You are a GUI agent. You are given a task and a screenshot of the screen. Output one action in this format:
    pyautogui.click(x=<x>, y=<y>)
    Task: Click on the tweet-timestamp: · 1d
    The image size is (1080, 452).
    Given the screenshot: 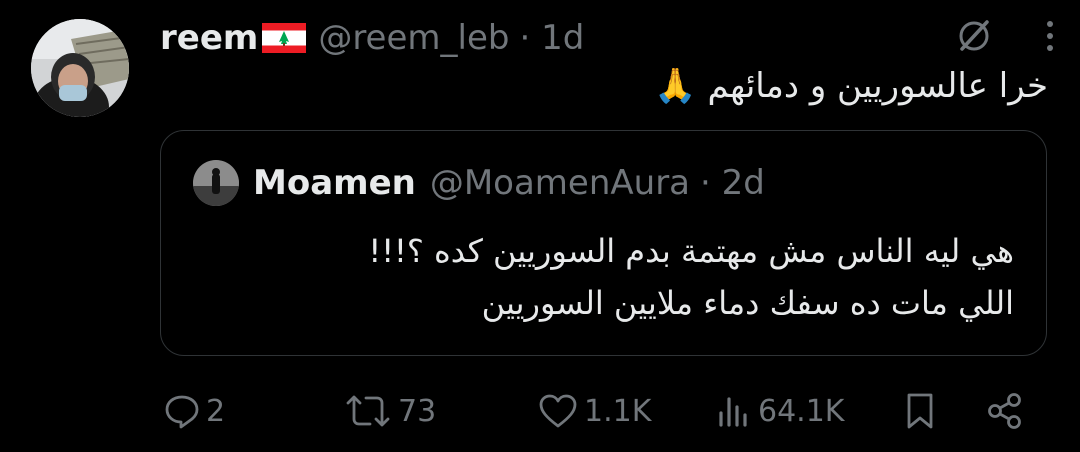 What is the action you would take?
    pyautogui.click(x=551, y=38)
    